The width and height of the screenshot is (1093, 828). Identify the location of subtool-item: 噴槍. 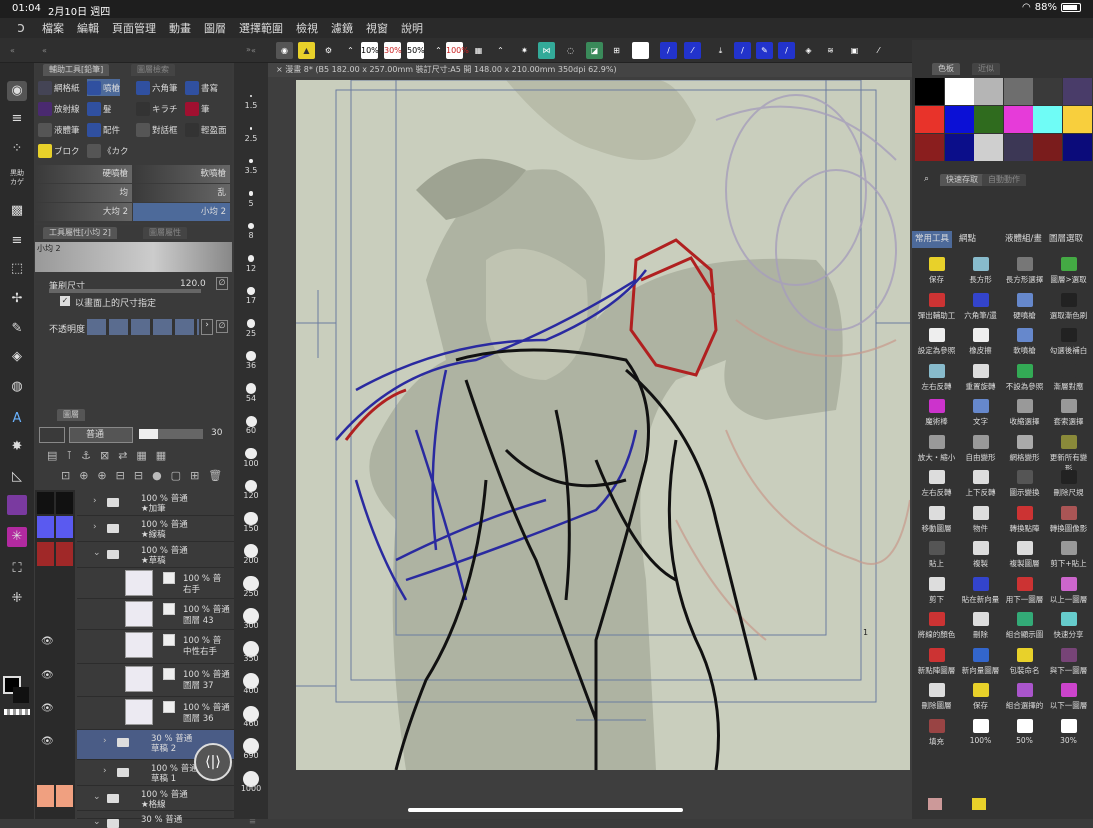
(104, 87).